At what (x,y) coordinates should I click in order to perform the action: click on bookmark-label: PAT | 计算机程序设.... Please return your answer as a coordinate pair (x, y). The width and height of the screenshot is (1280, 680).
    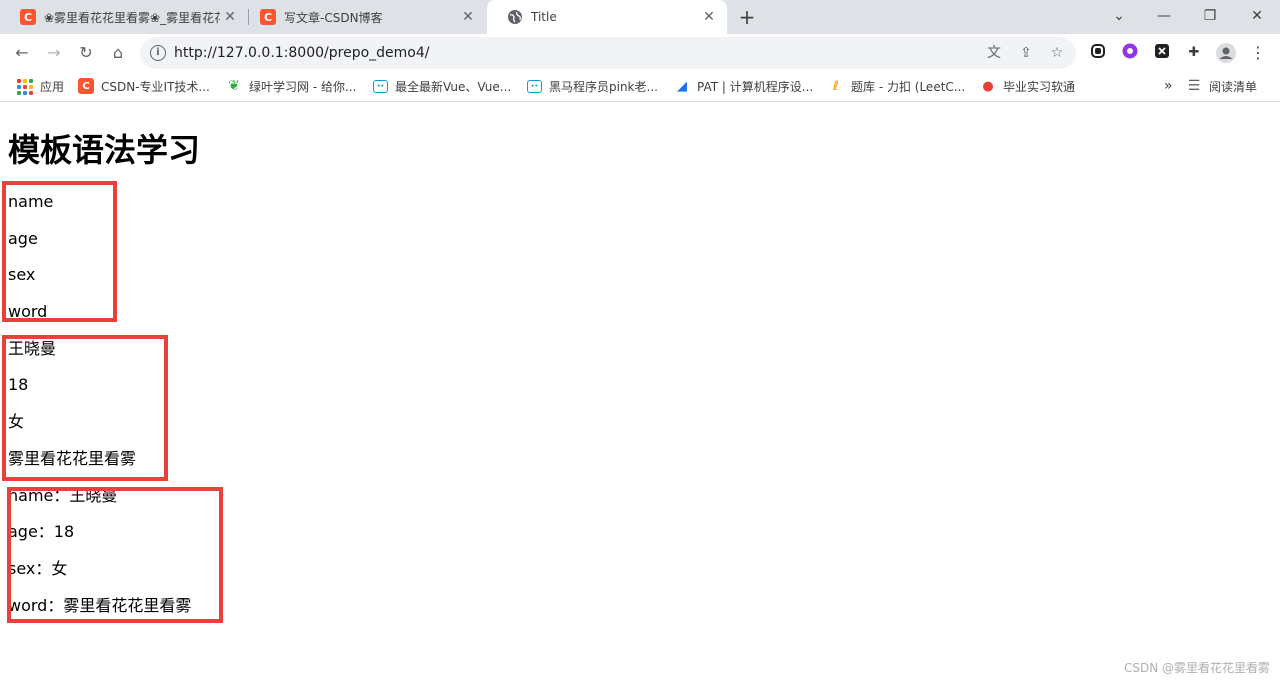
    Looking at the image, I should click on (755, 86).